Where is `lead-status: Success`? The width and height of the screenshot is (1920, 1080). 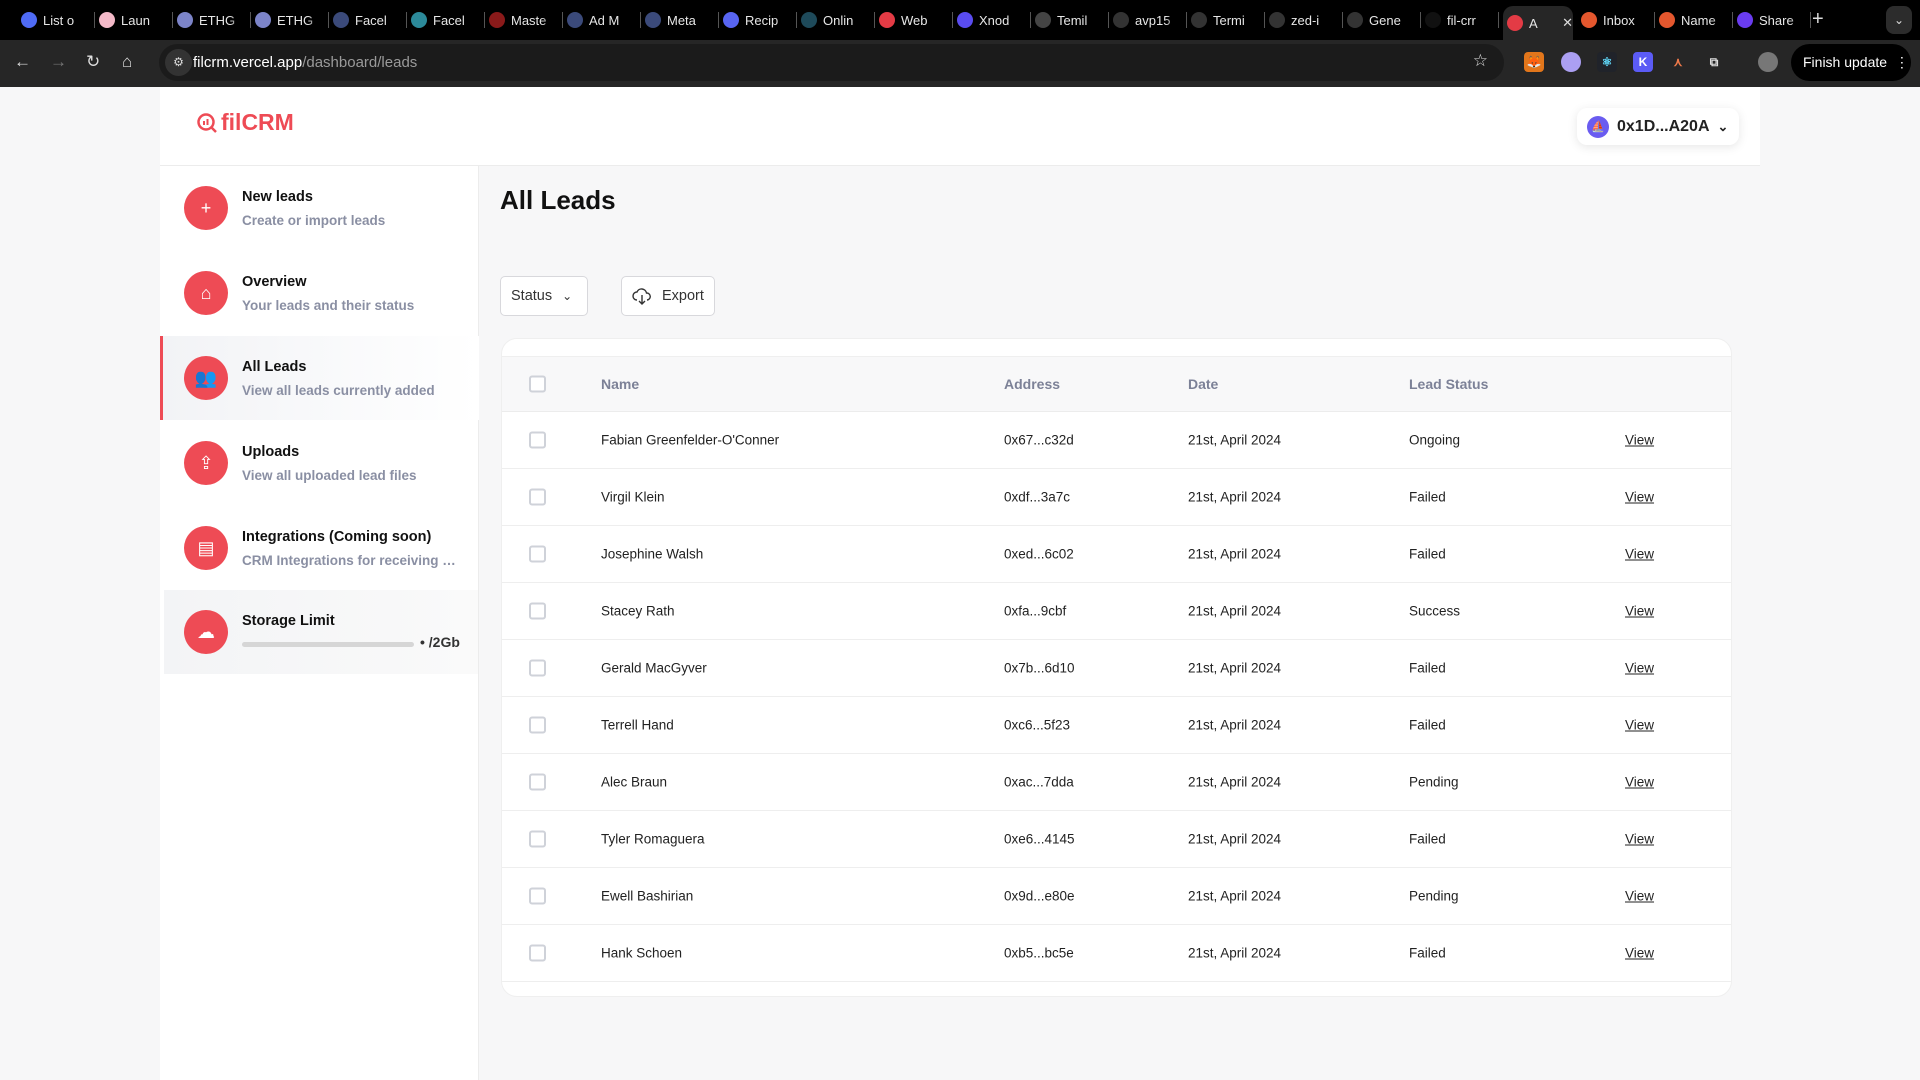
lead-status: Success is located at coordinates (1435, 611).